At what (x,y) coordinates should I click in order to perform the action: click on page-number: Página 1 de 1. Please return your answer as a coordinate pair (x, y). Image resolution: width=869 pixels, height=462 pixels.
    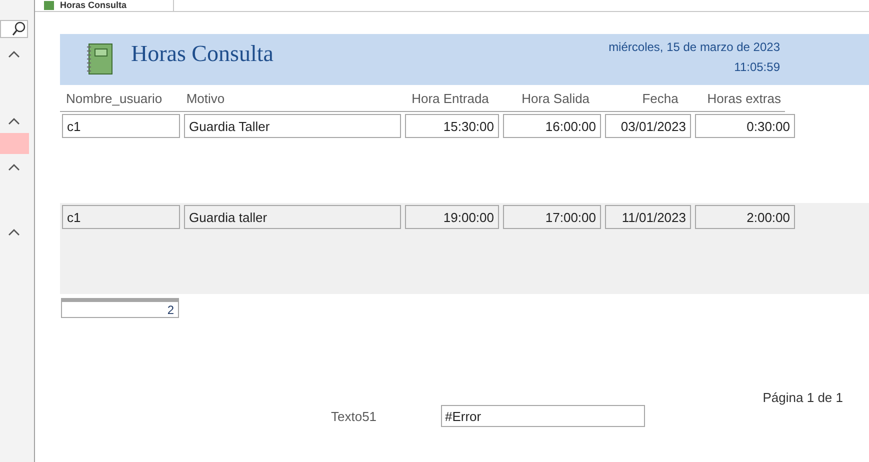
    Looking at the image, I should click on (802, 397).